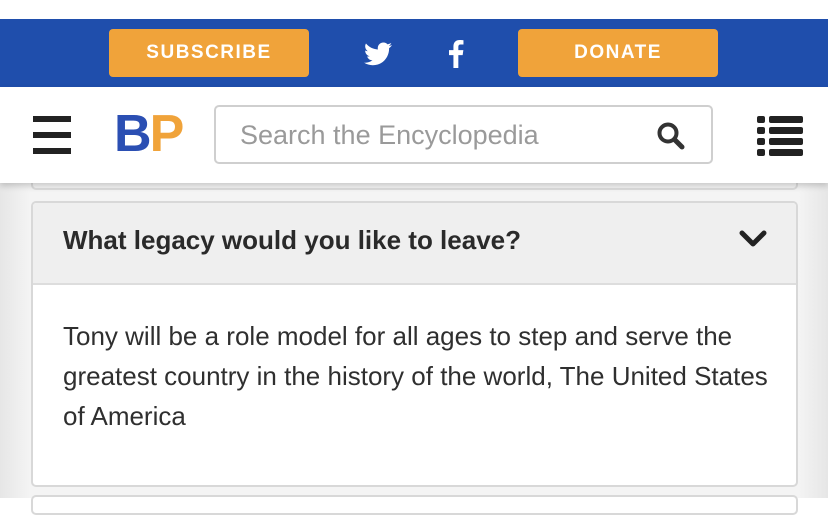 The height and width of the screenshot is (515, 828). What do you see at coordinates (671, 136) in the screenshot?
I see `search-icon` at bounding box center [671, 136].